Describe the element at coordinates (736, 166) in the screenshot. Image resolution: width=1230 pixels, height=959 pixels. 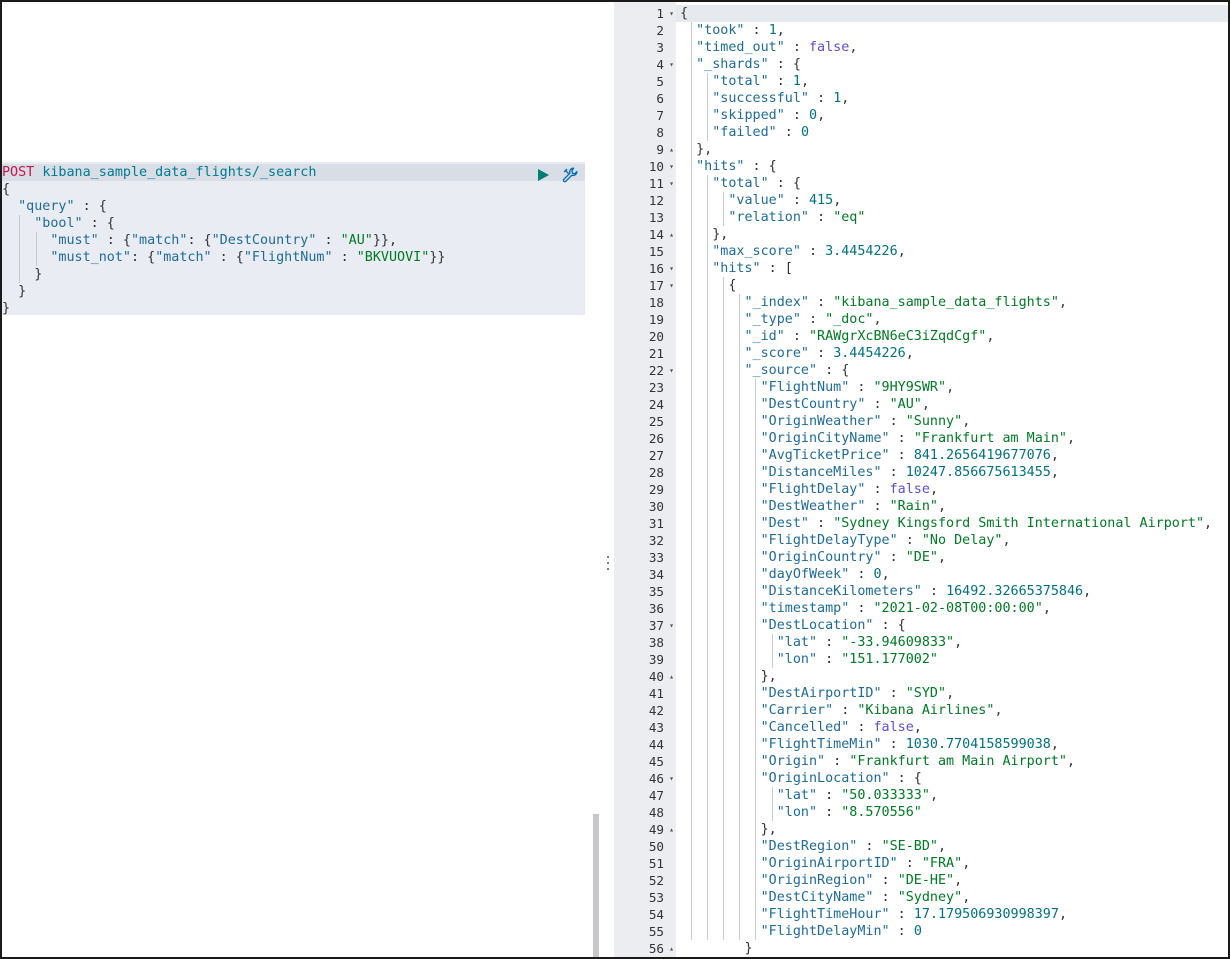
I see `response-code-line: "hits" : {` at that location.